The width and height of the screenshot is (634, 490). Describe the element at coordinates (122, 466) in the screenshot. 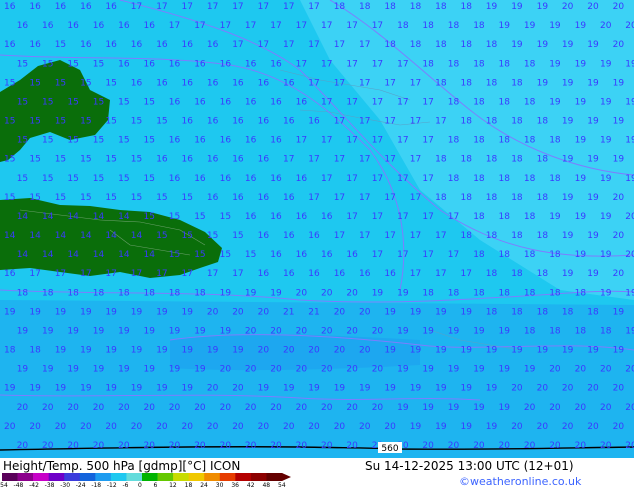

I see `map-title: Height/Temp. 500 hPa [gdmp][°C] ICON` at that location.